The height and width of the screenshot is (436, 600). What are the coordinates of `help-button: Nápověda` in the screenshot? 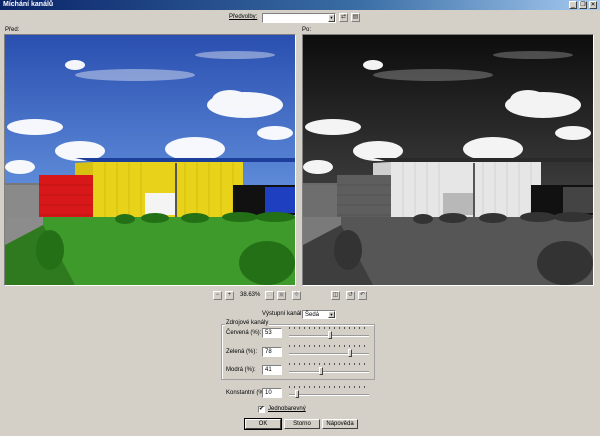 It's located at (340, 424).